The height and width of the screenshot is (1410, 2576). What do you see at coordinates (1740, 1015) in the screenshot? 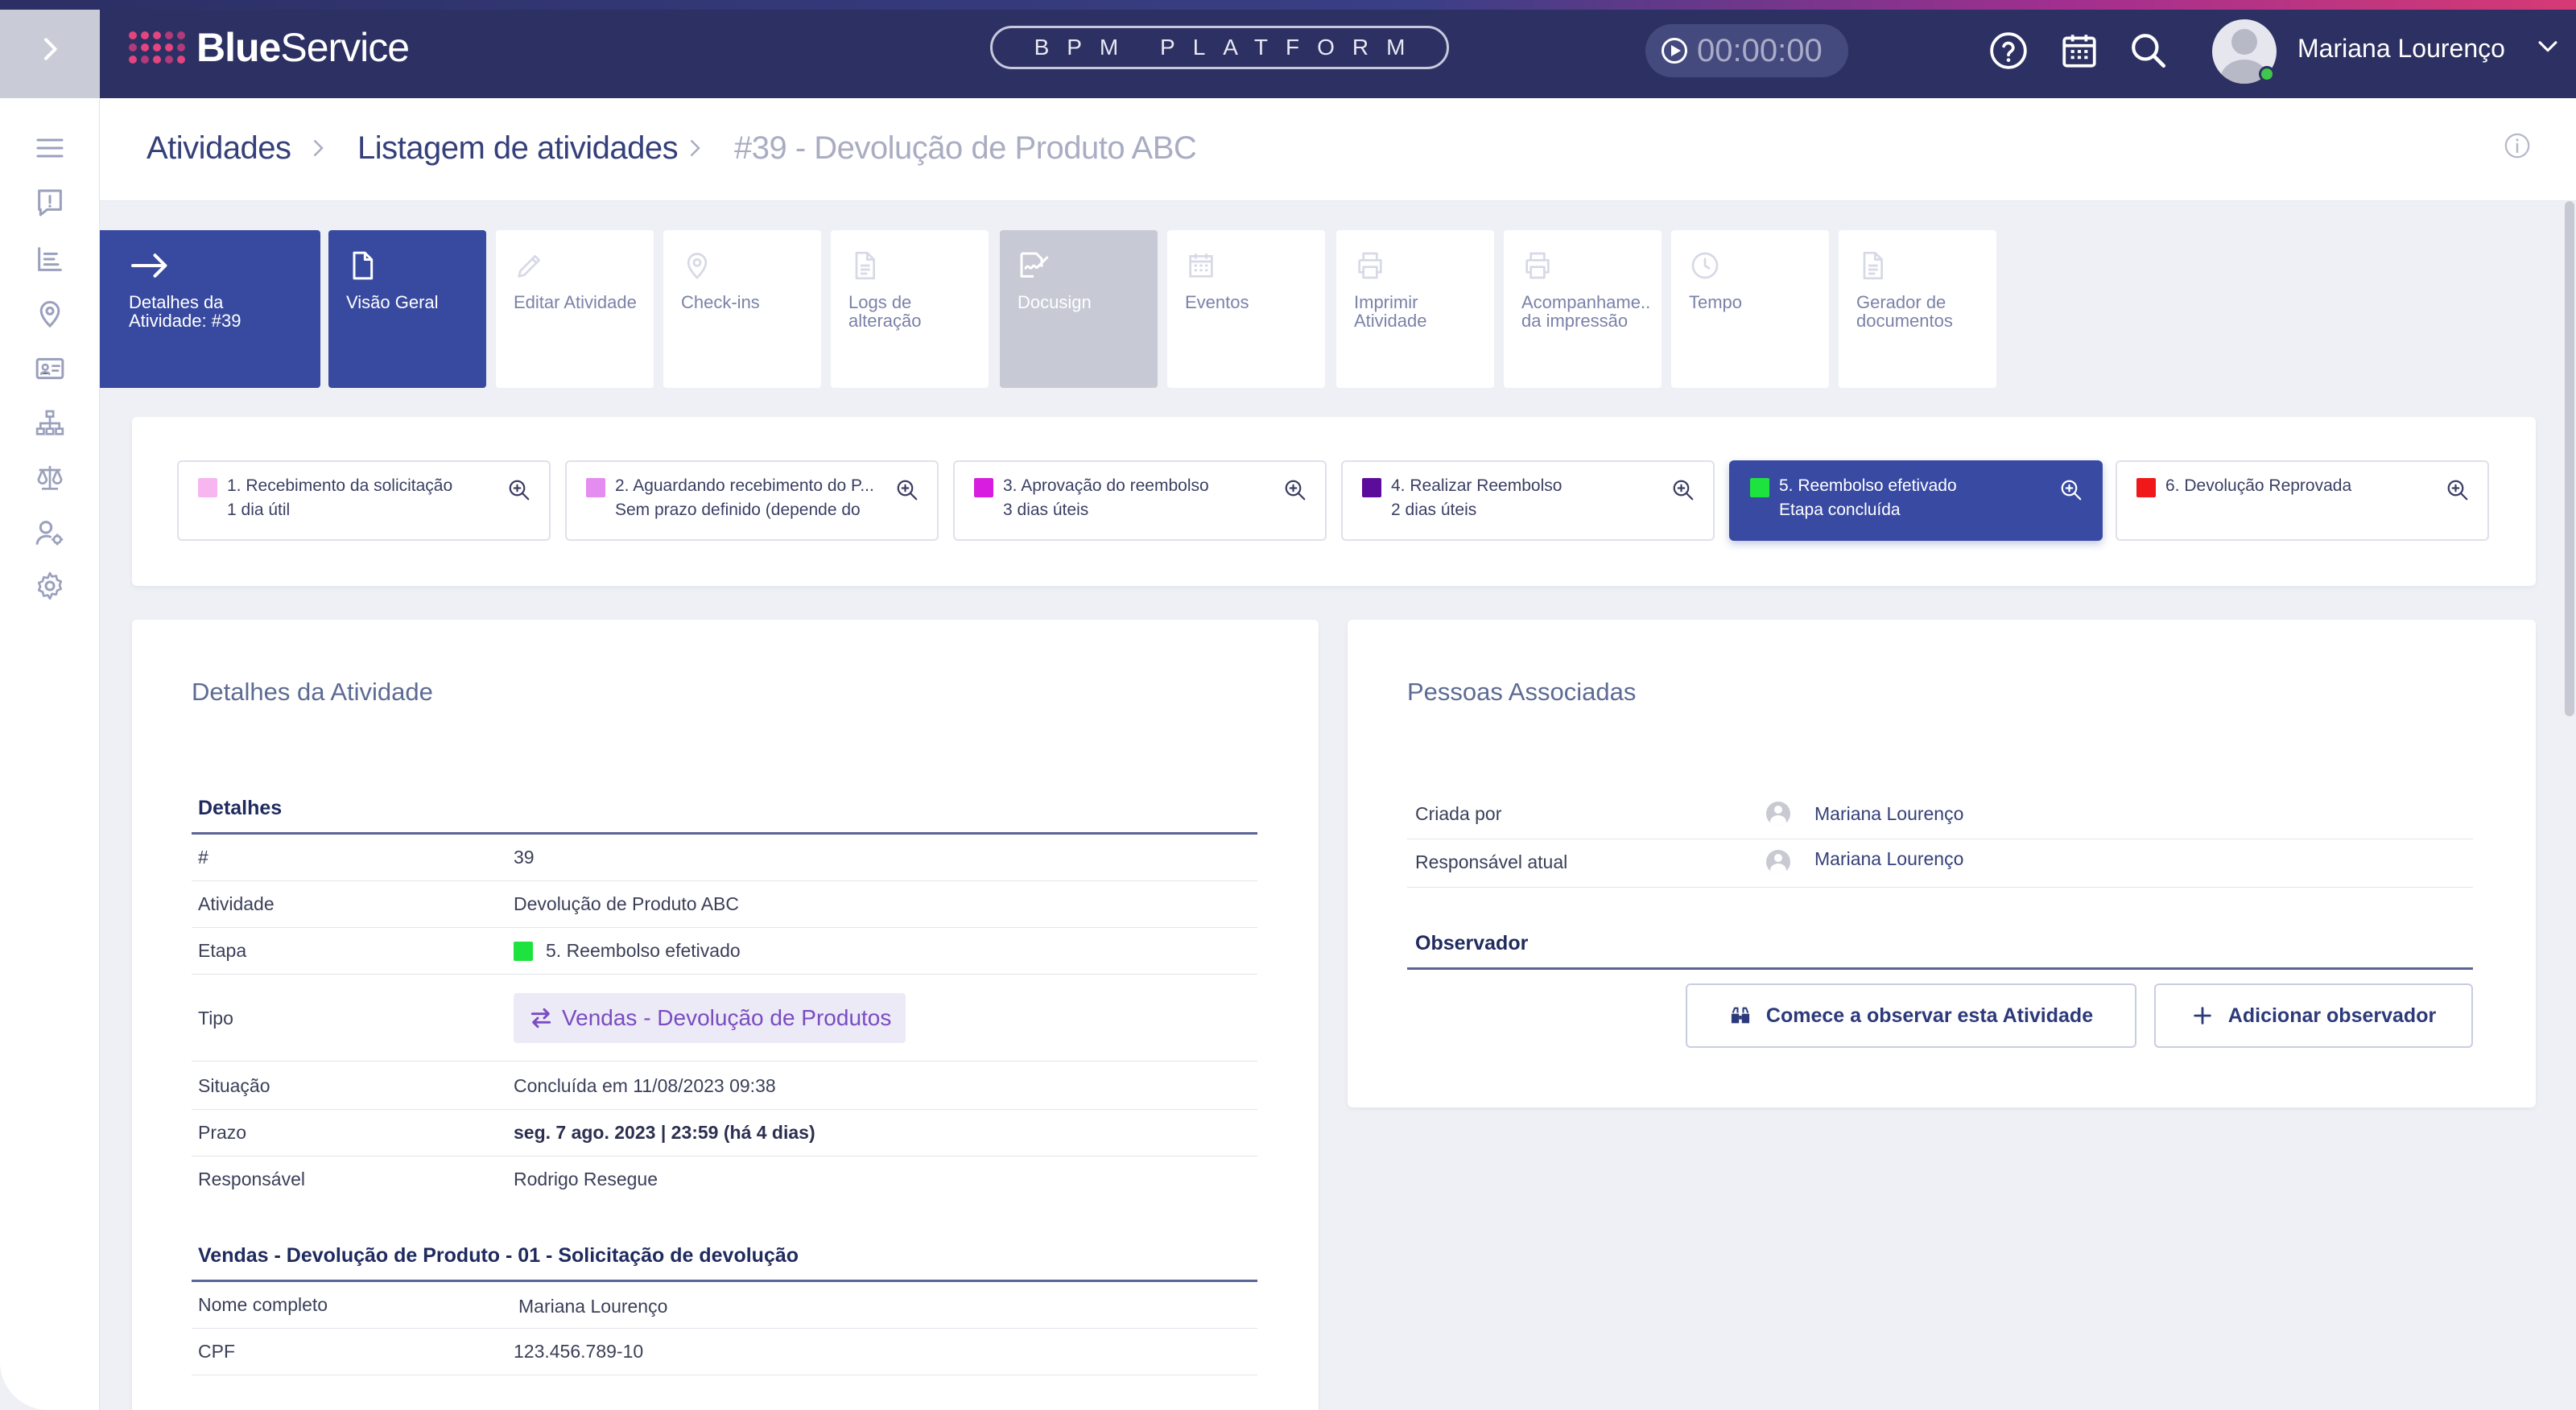
I see `binoculars-icon` at bounding box center [1740, 1015].